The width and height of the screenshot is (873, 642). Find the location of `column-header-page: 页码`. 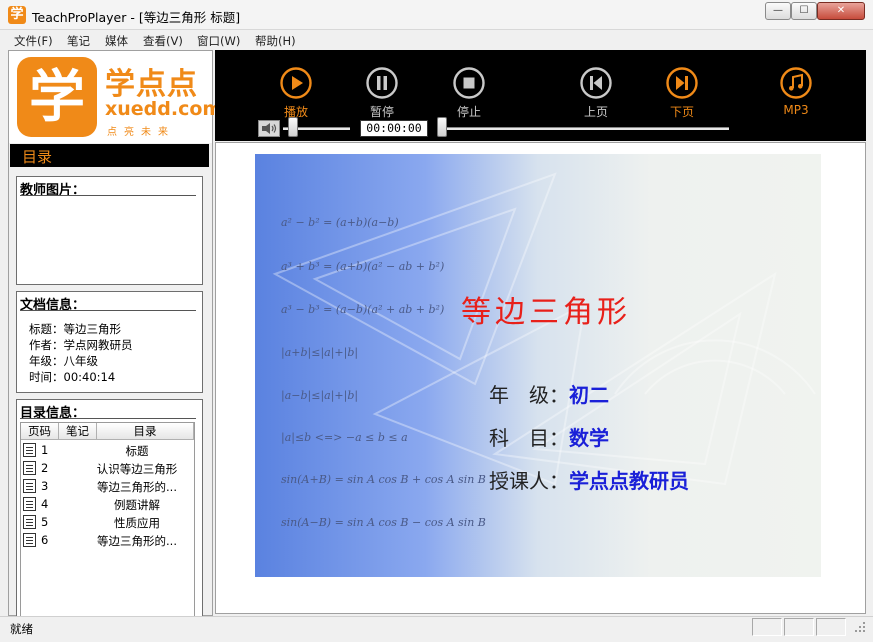

column-header-page: 页码 is located at coordinates (40, 431).